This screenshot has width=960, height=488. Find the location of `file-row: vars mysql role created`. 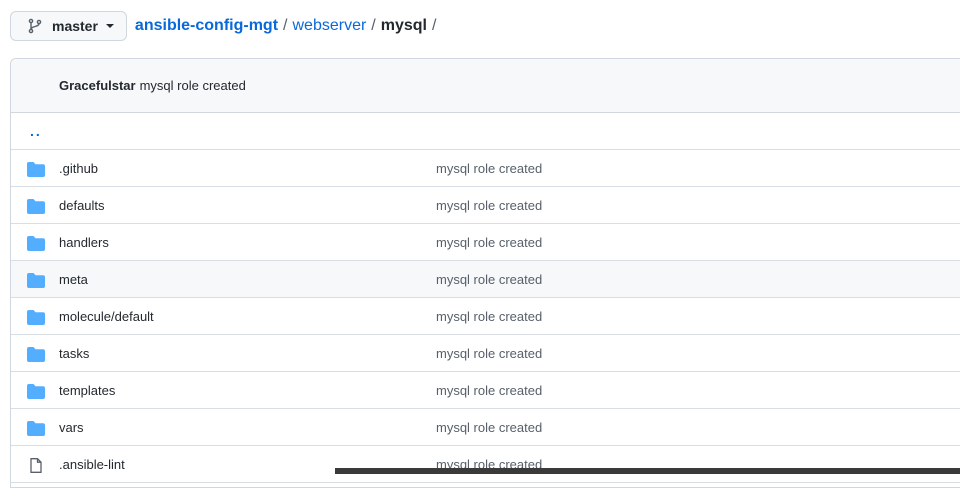

file-row: vars mysql role created is located at coordinates (485, 427).